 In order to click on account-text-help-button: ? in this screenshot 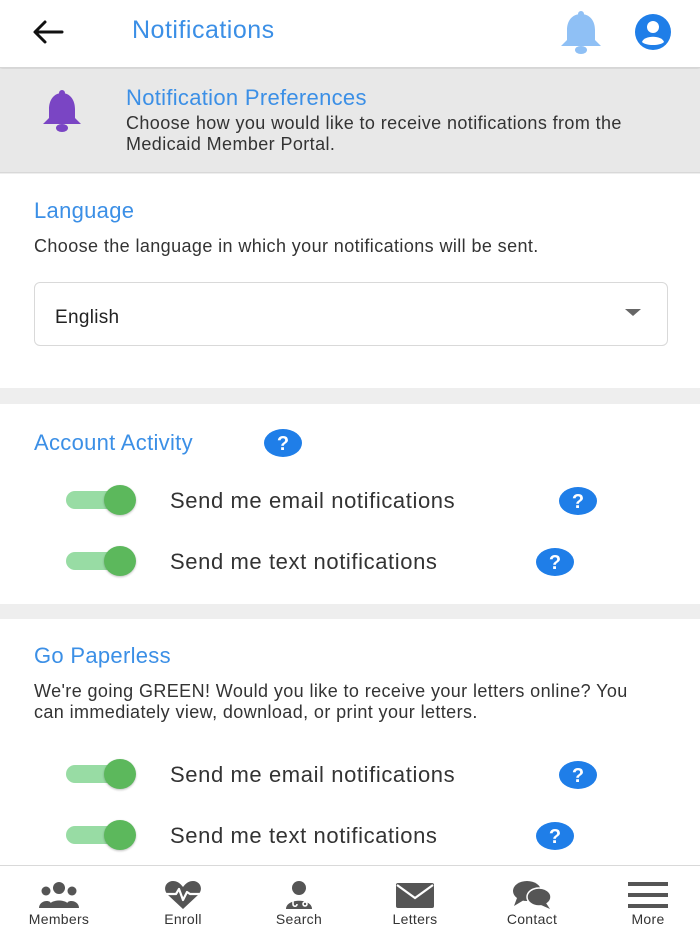, I will do `click(555, 562)`.